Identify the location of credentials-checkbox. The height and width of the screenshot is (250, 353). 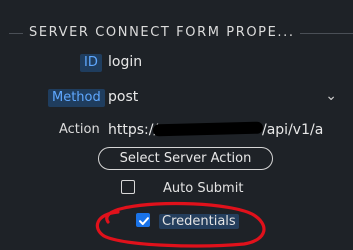
(143, 220).